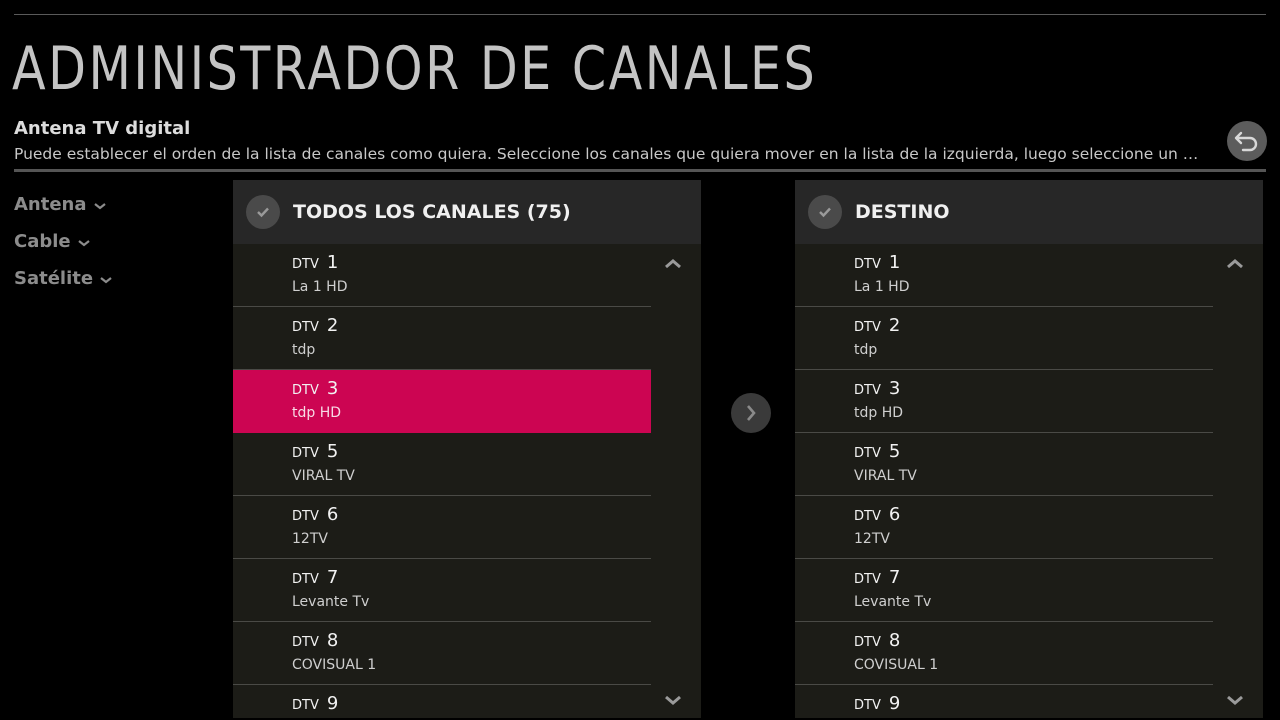 This screenshot has height=720, width=1280. I want to click on source-item-antena: Antena, so click(63, 204).